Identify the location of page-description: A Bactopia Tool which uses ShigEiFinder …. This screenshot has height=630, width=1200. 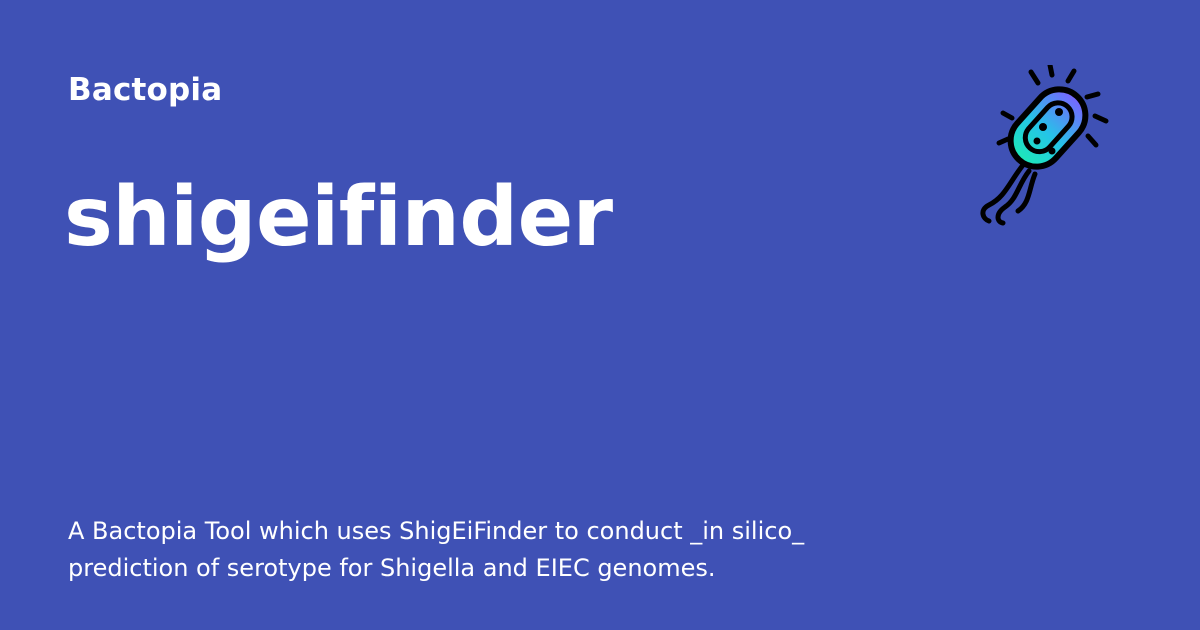
(436, 549).